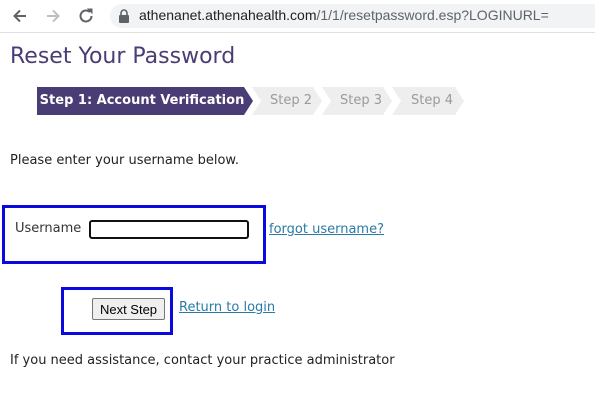  I want to click on arrow-right-icon, so click(53, 16).